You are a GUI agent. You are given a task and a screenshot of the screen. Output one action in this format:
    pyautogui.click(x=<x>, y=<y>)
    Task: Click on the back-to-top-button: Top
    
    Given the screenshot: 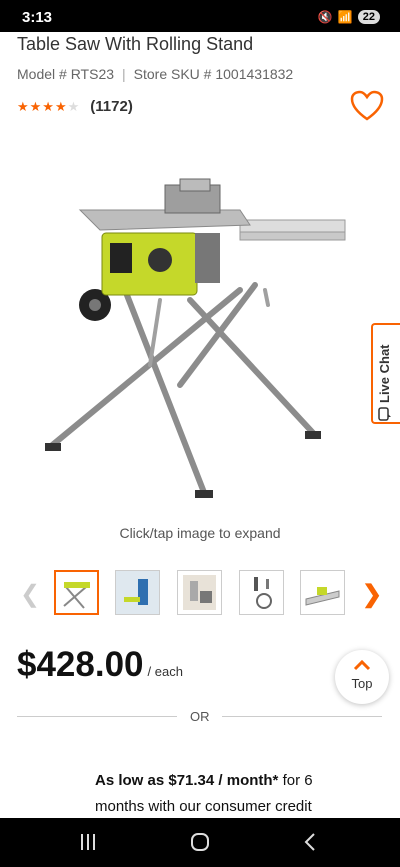 What is the action you would take?
    pyautogui.click(x=362, y=677)
    